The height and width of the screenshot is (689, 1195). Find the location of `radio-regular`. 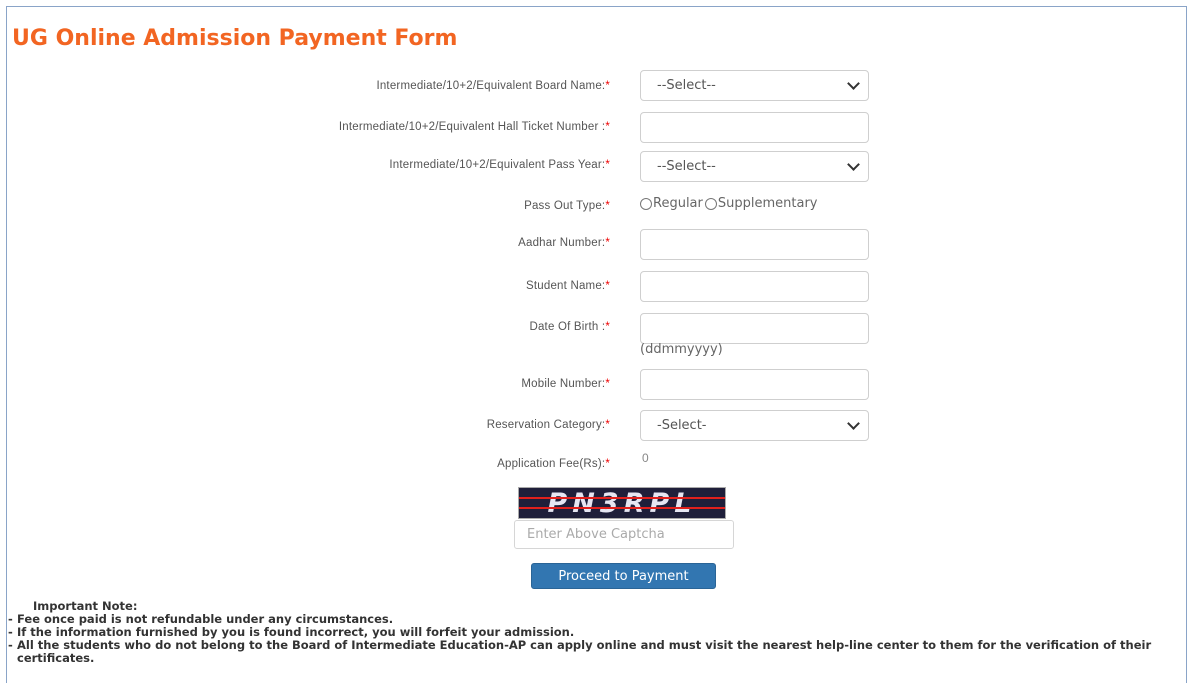

radio-regular is located at coordinates (646, 203).